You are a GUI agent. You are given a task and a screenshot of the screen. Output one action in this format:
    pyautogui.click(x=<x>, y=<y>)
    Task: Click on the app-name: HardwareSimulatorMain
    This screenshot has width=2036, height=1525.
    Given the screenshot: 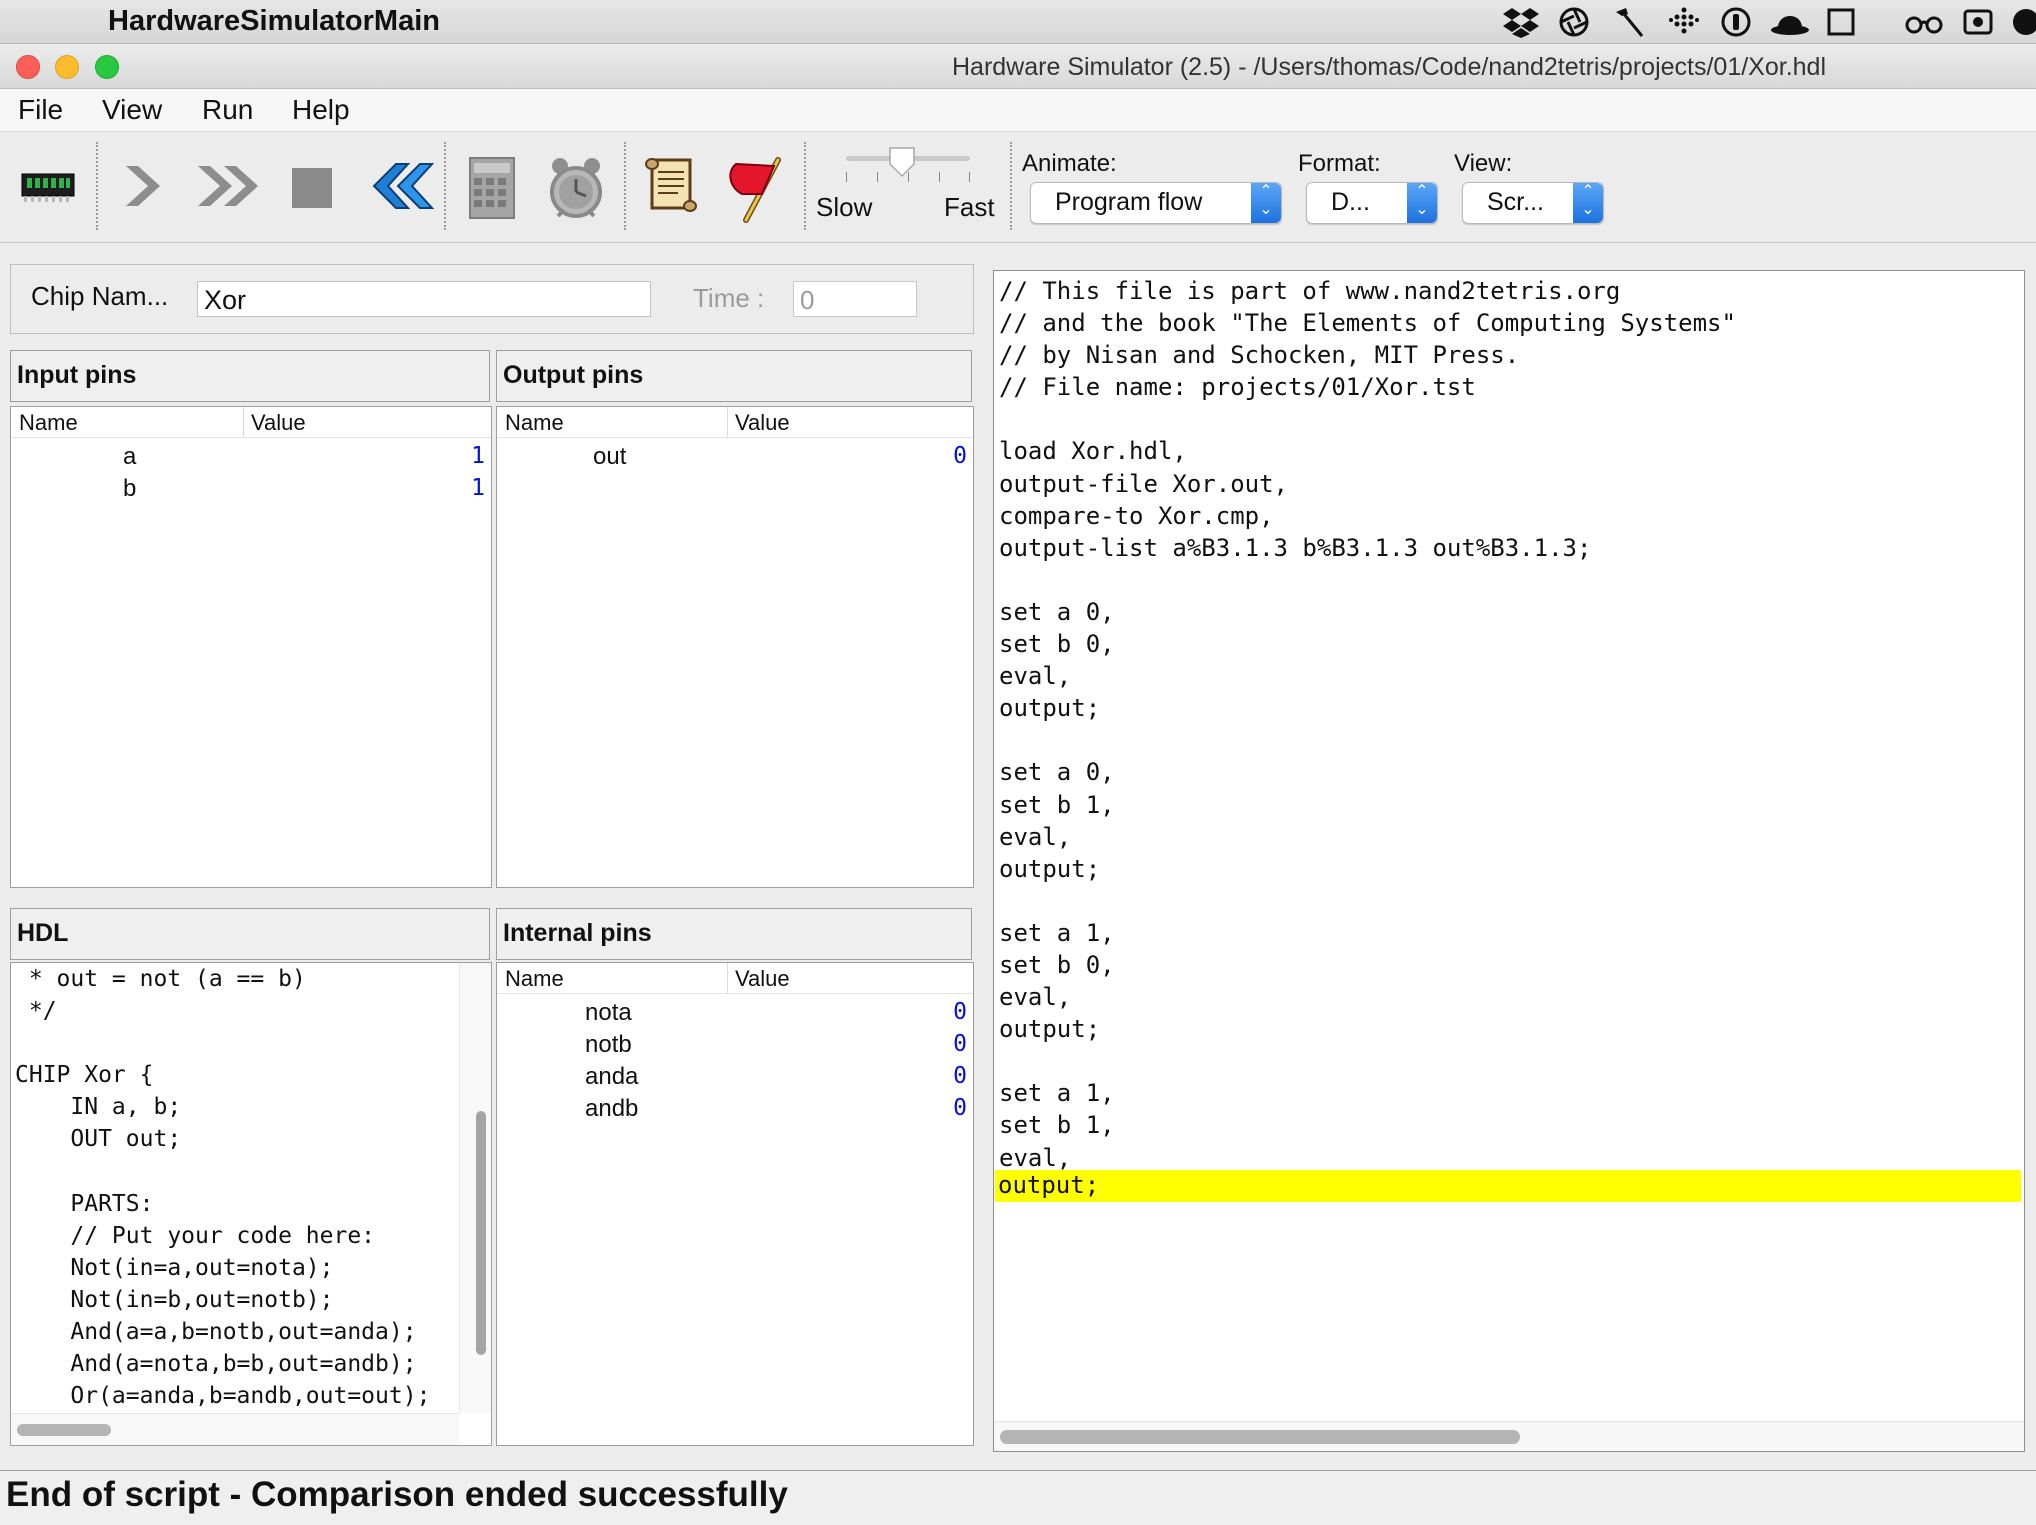 What is the action you would take?
    pyautogui.click(x=274, y=21)
    